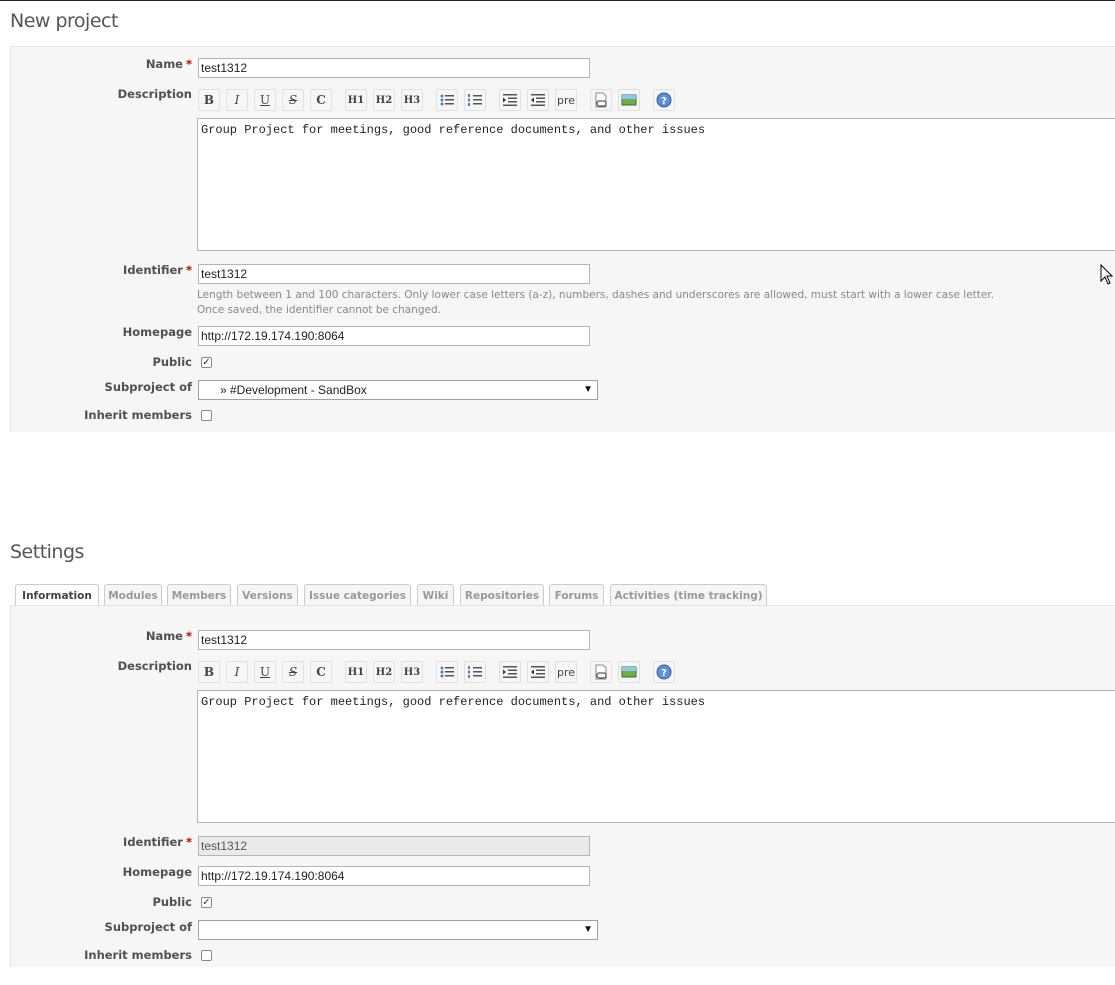 This screenshot has height=985, width=1115. I want to click on settings-name-label: Name *, so click(168, 636).